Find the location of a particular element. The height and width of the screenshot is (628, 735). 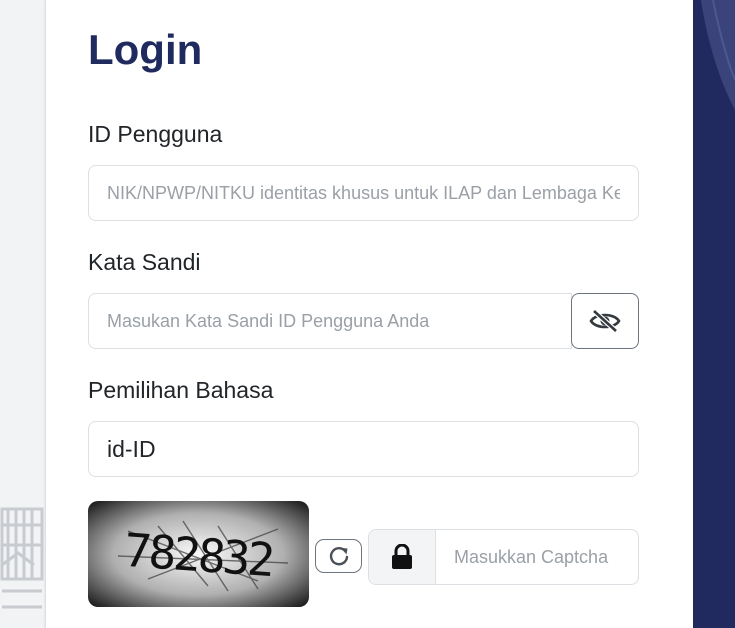

toggle-password-visibility-button is located at coordinates (605, 321).